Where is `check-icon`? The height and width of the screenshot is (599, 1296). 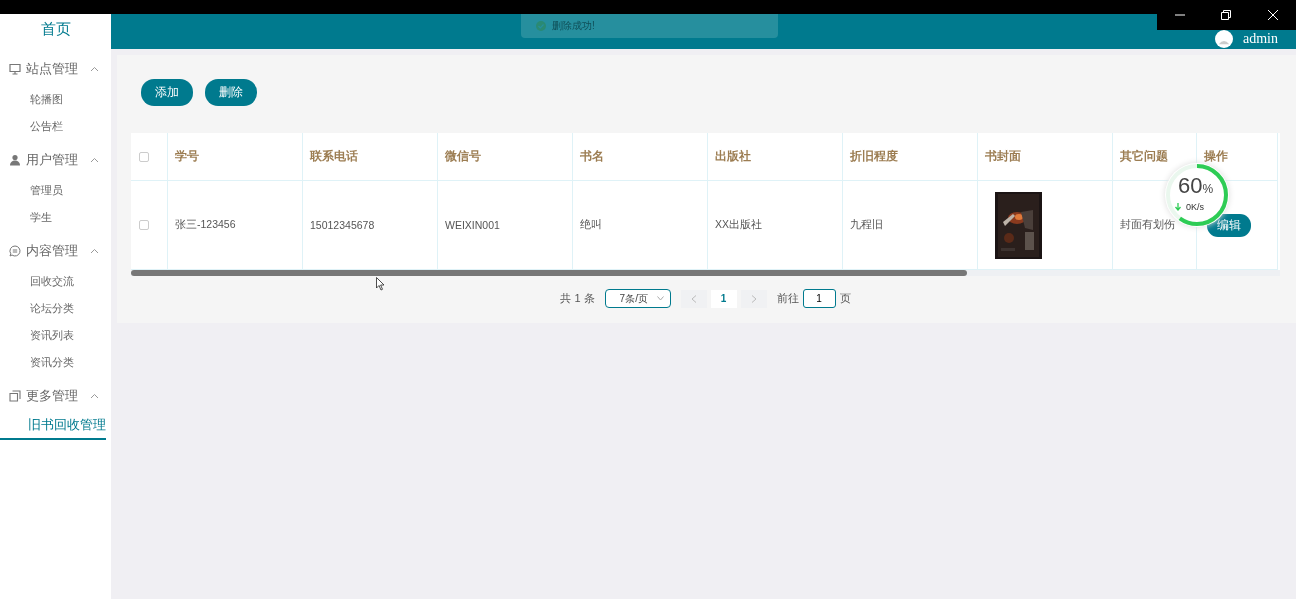
check-icon is located at coordinates (541, 26).